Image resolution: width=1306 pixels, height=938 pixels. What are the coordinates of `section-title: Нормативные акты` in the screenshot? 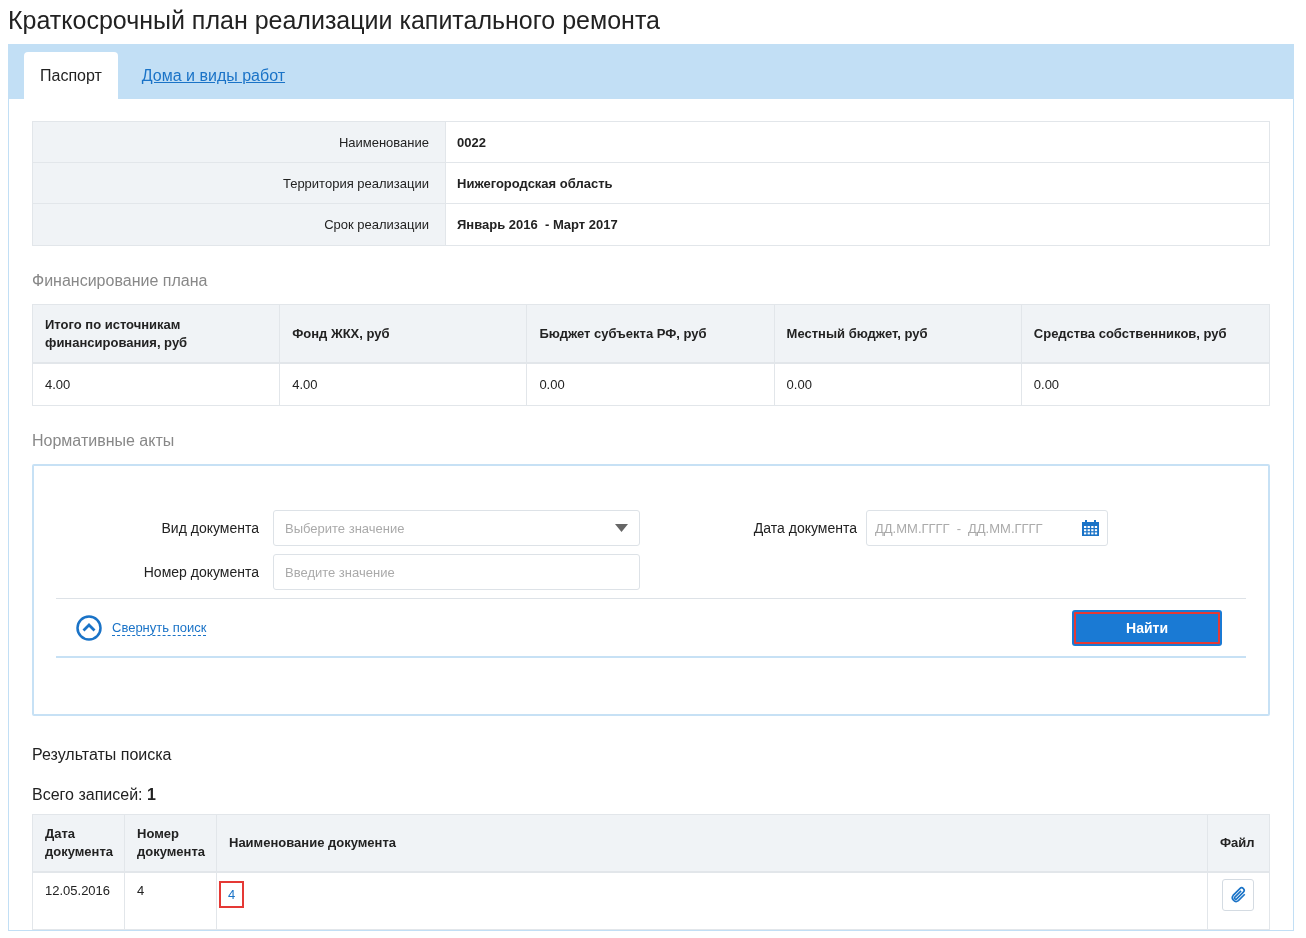 It's located at (104, 441).